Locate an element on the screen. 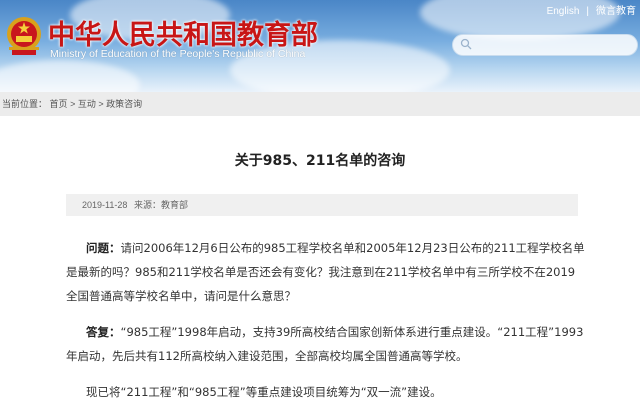 The width and height of the screenshot is (640, 412). question-label: 问题： is located at coordinates (103, 248).